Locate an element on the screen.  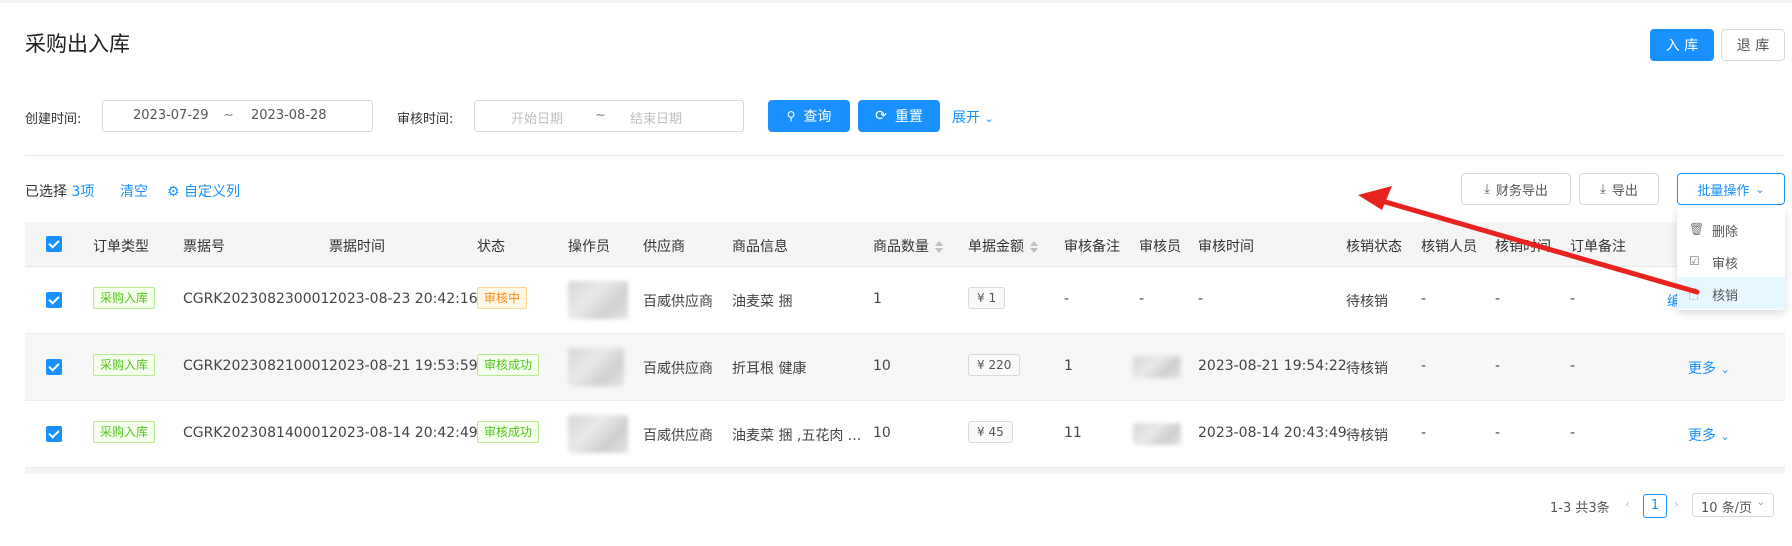
menu-item-delete: 🗑 删除 is located at coordinates (1731, 229).